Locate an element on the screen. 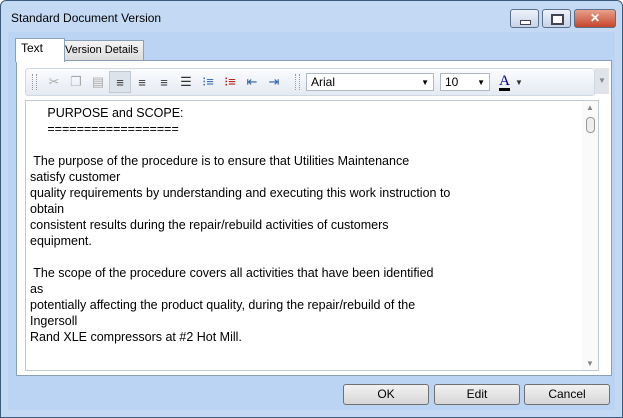 Image resolution: width=623 pixels, height=418 pixels. font-size-value: 10 is located at coordinates (452, 82).